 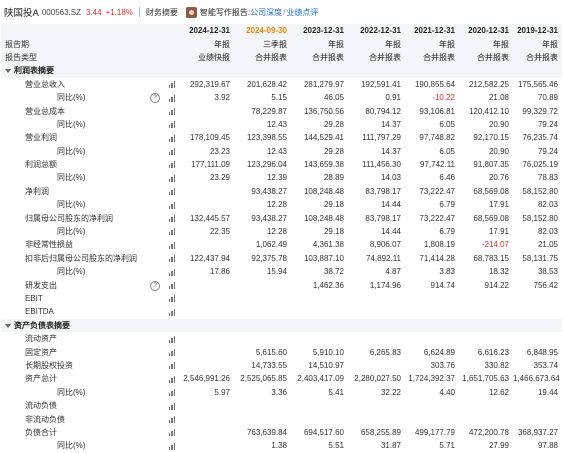 I want to click on value-cell: 2,546,991.26, so click(x=206, y=379).